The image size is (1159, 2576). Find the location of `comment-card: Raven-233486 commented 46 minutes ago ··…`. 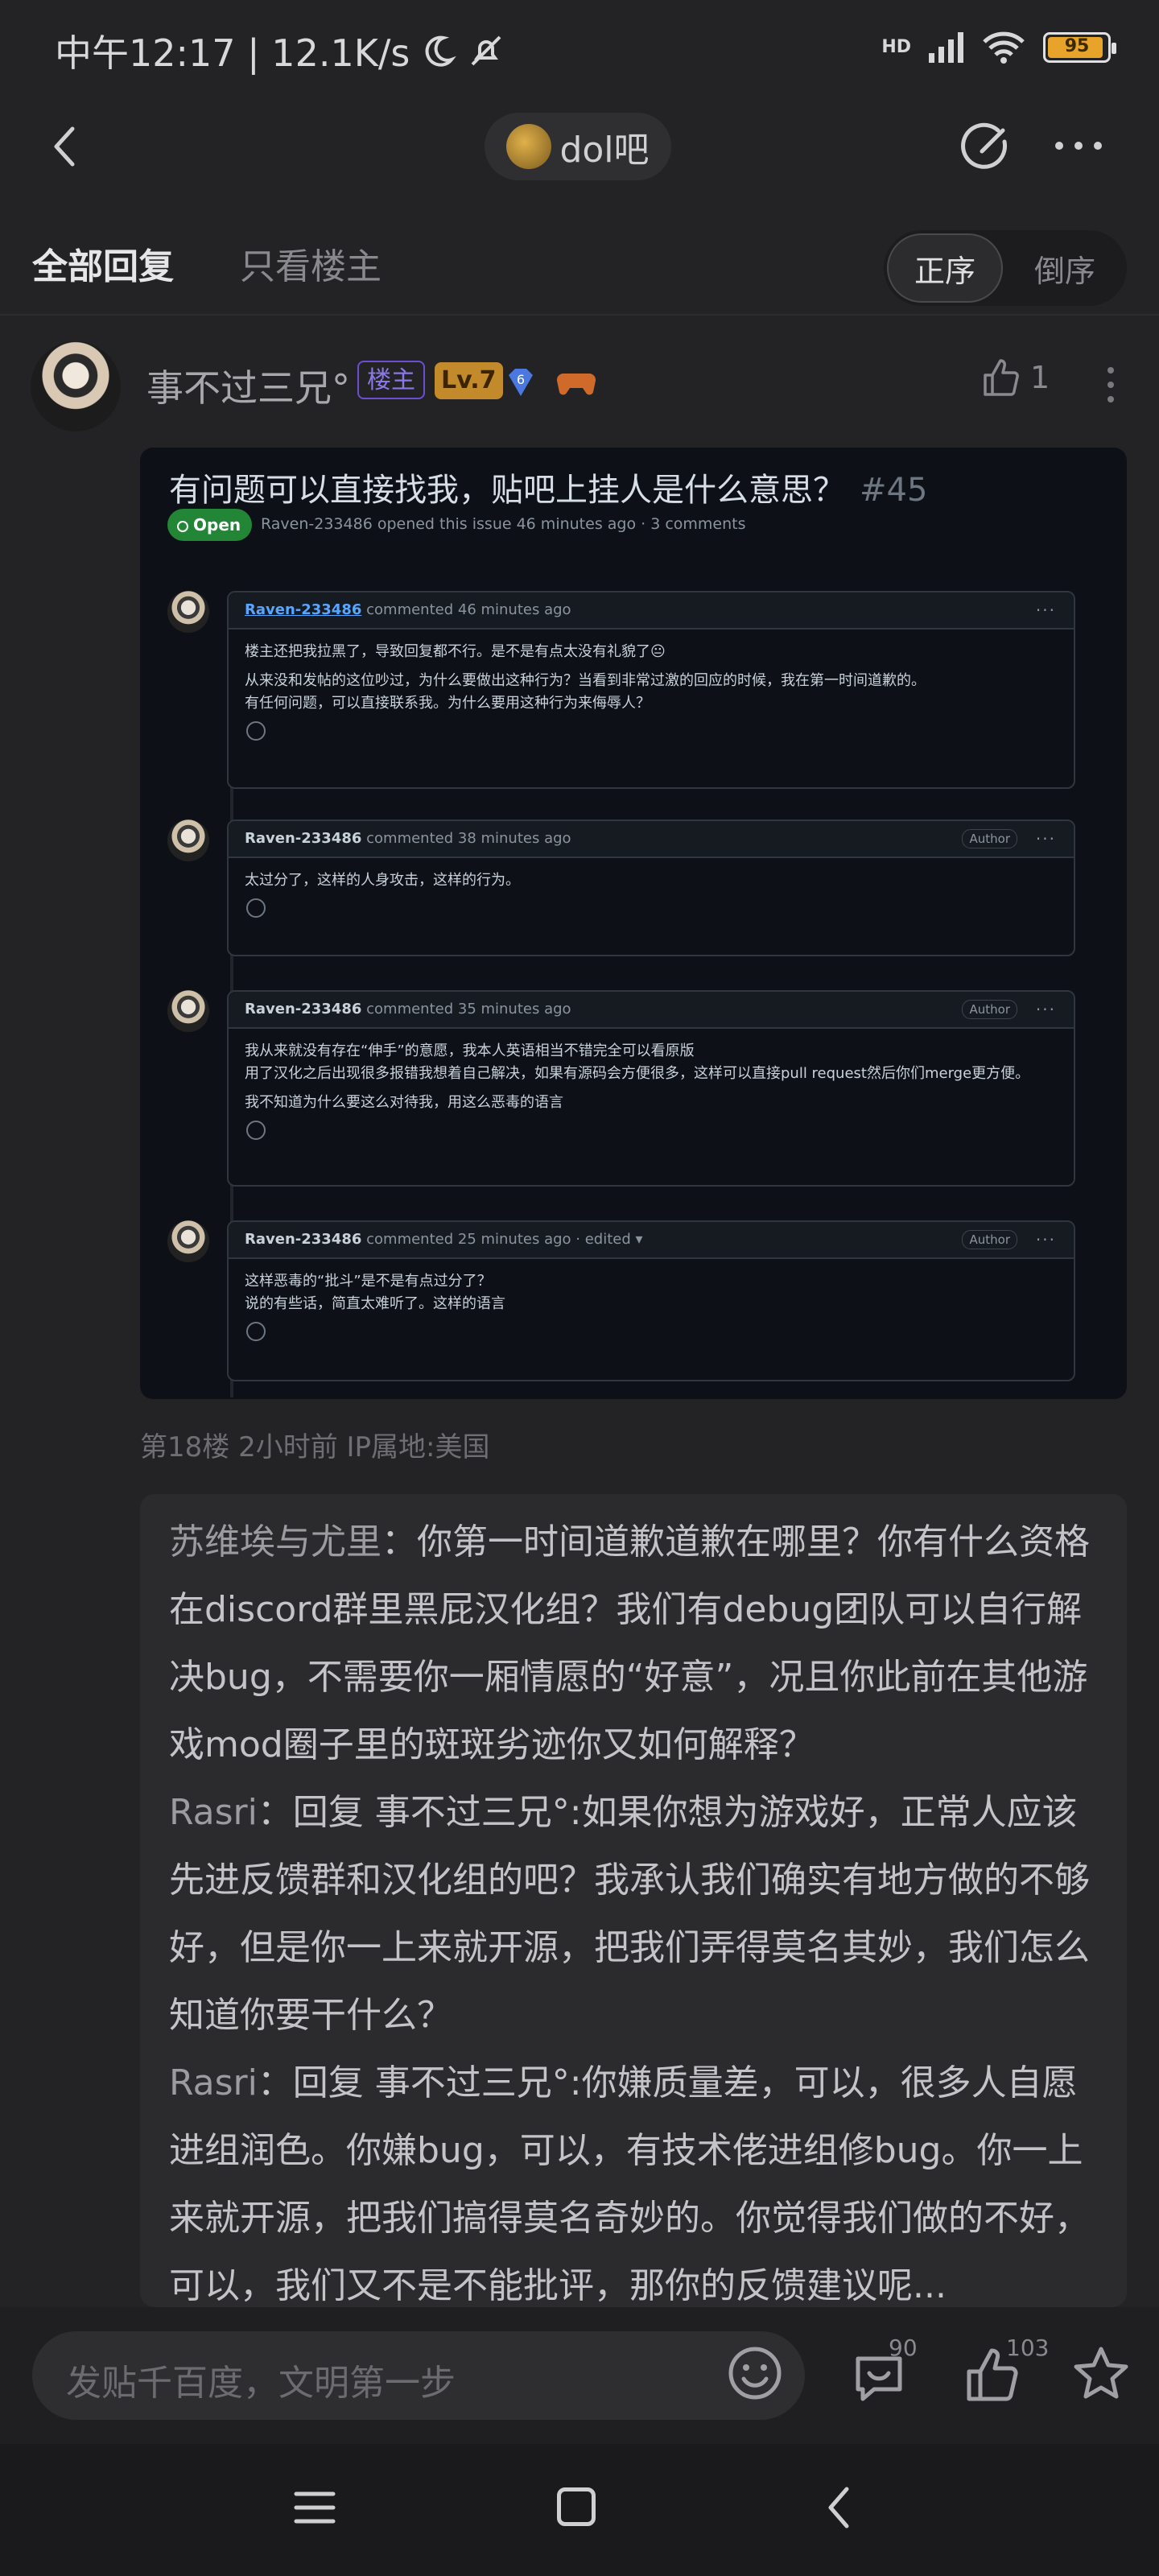

comment-card: Raven-233486 commented 46 minutes ago ··… is located at coordinates (651, 690).